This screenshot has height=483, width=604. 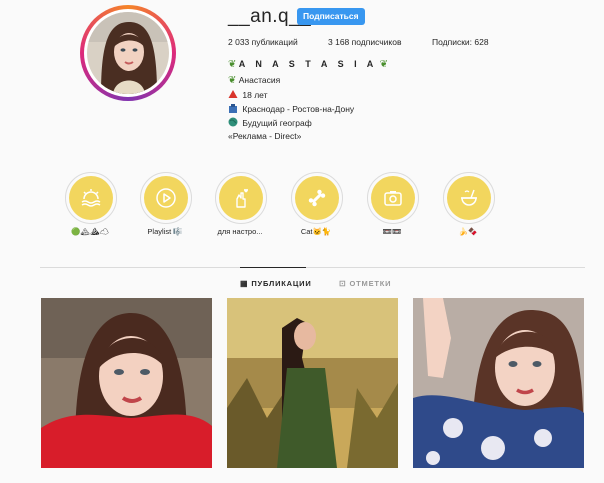 What do you see at coordinates (312, 267) in the screenshot?
I see `tabs-divider` at bounding box center [312, 267].